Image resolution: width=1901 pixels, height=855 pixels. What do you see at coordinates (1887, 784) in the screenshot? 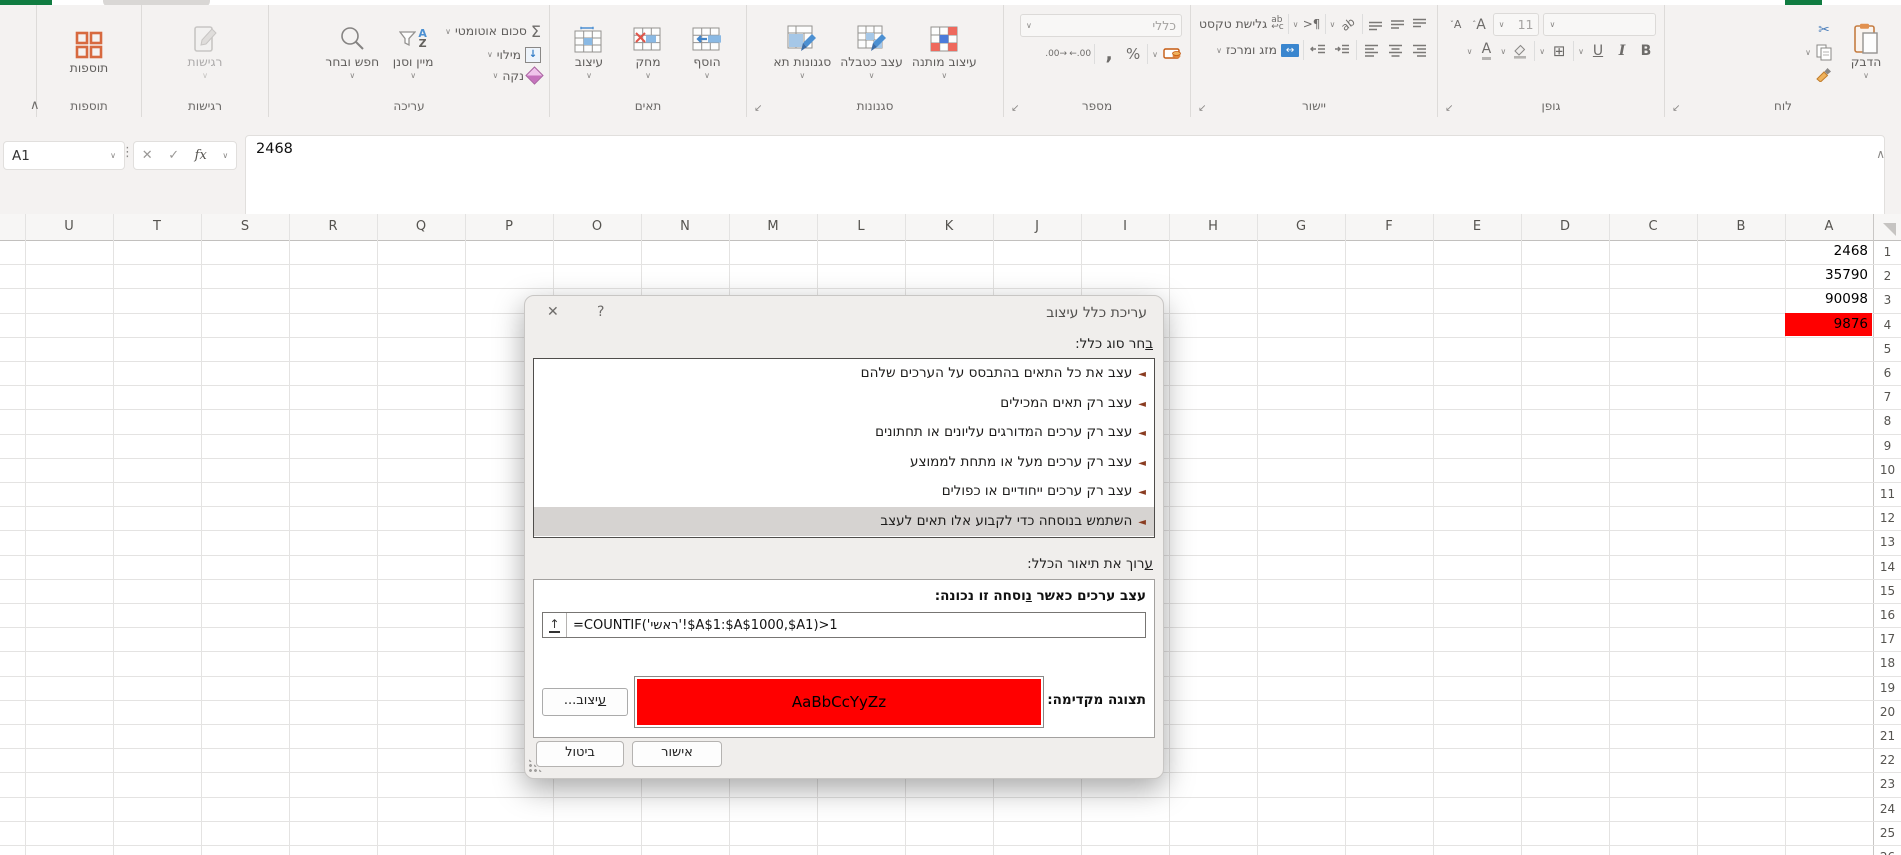
I see `row-header-23: 23` at bounding box center [1887, 784].